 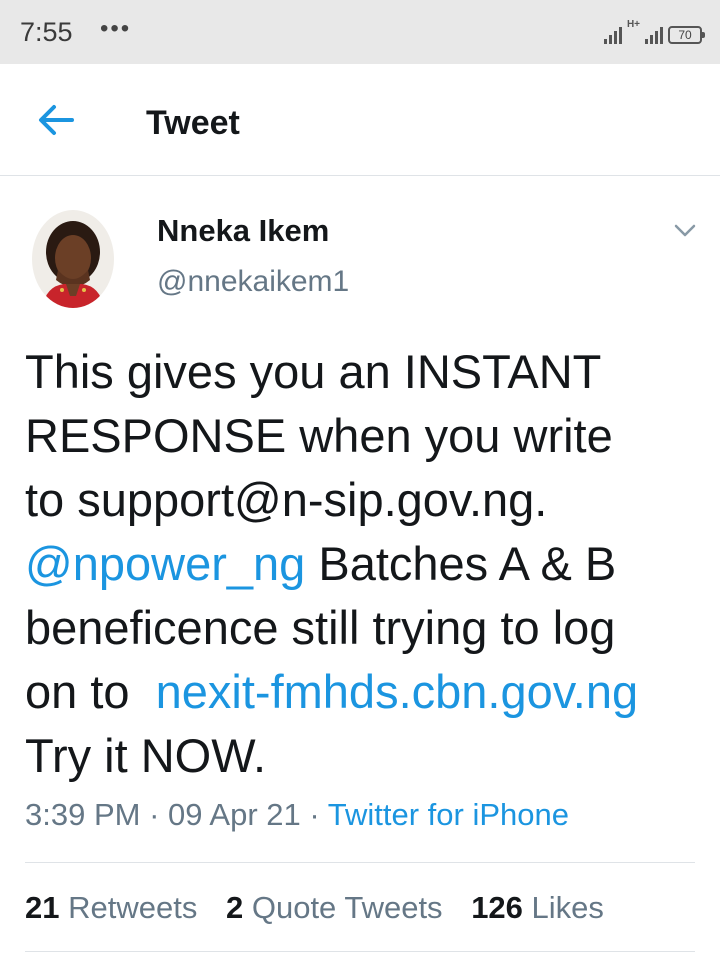 I want to click on retweets-label: Retweets, so click(x=133, y=907).